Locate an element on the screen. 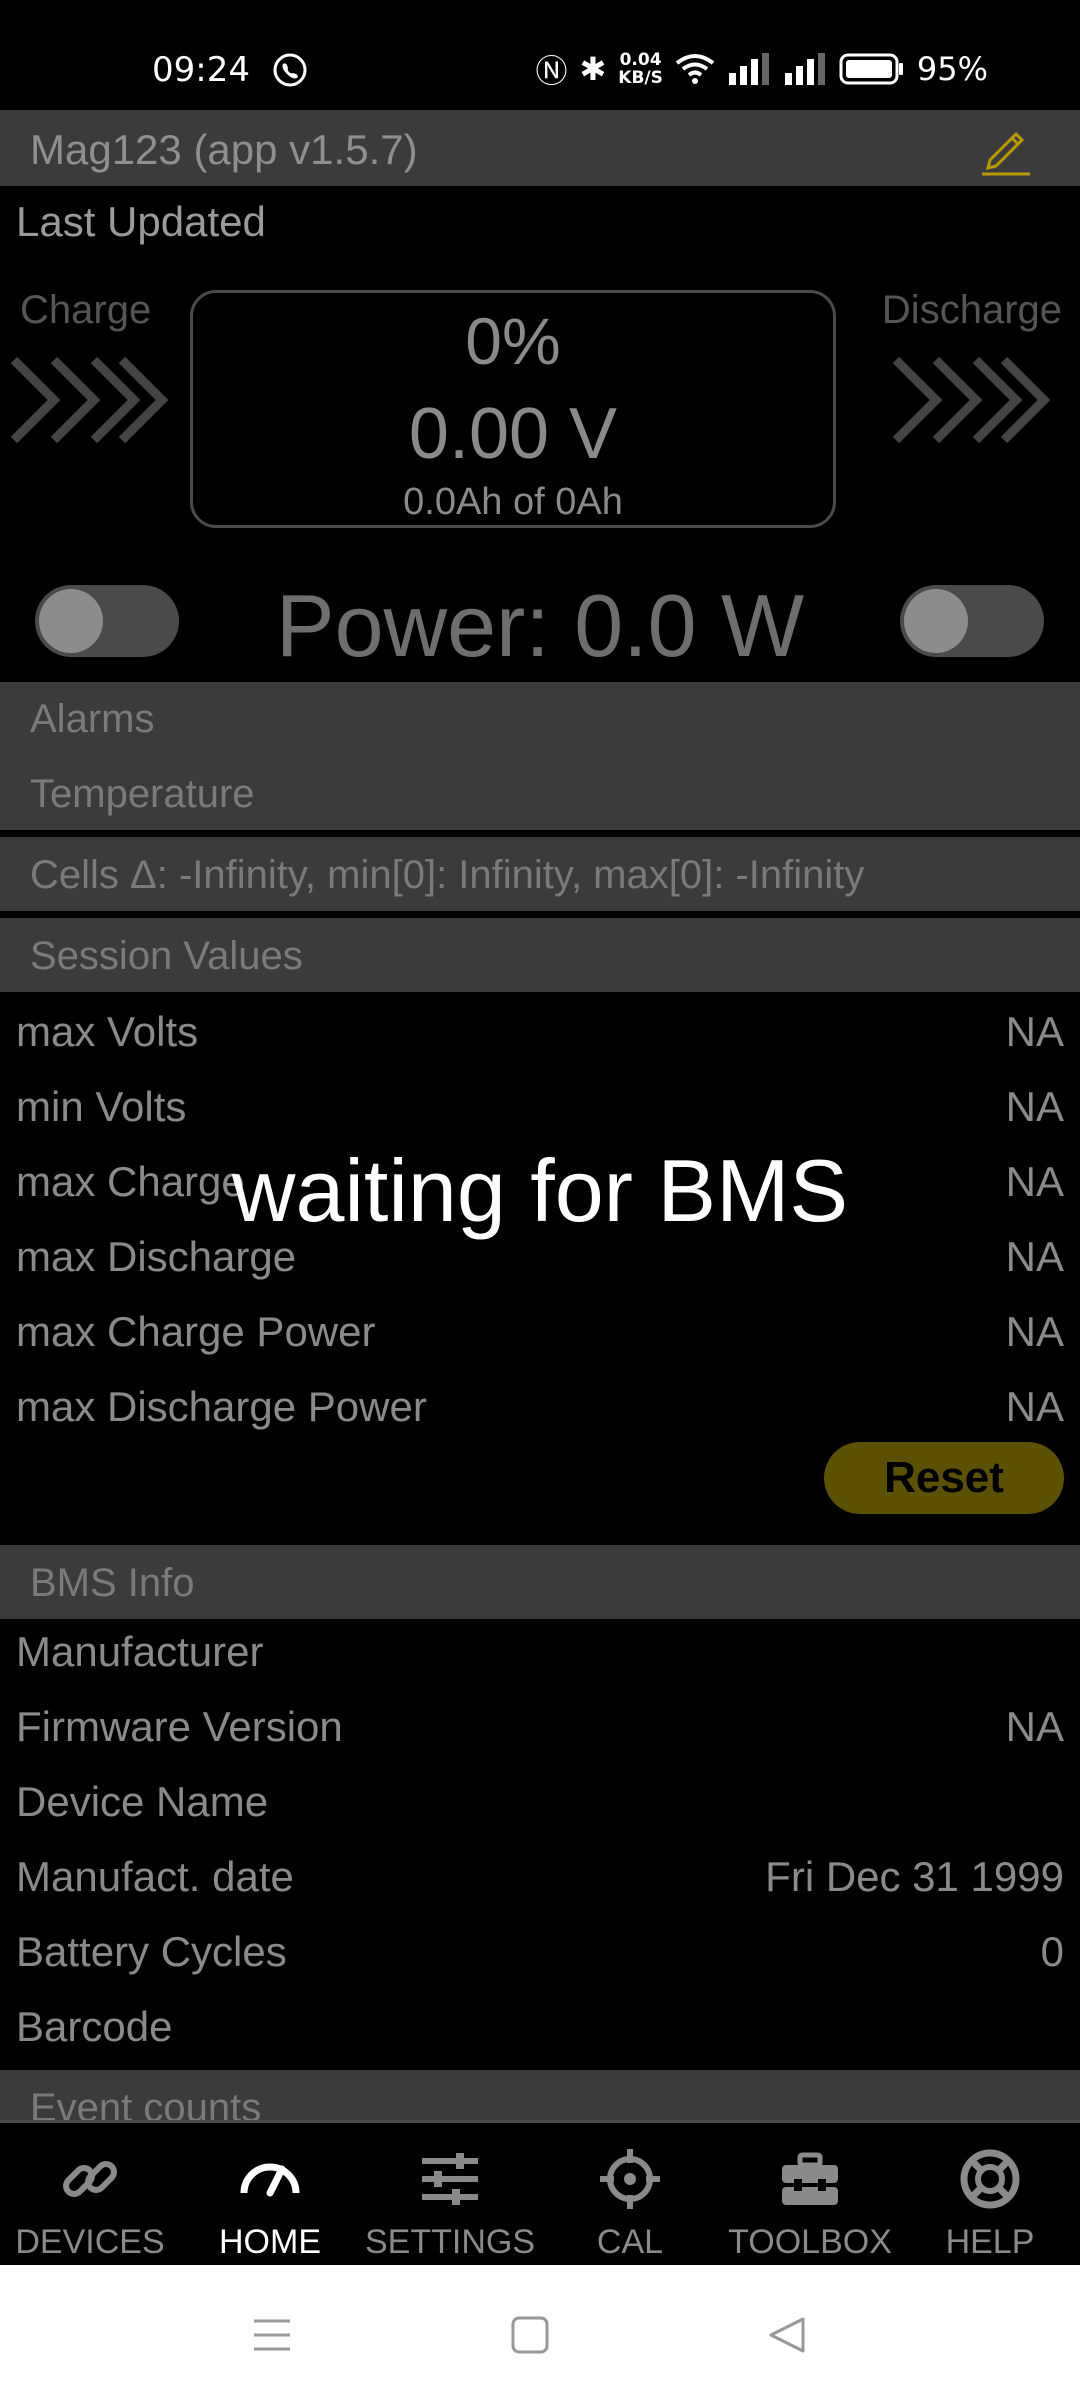 Image resolution: width=1080 pixels, height=2400 pixels. session-row: max Volts NA is located at coordinates (540, 1037).